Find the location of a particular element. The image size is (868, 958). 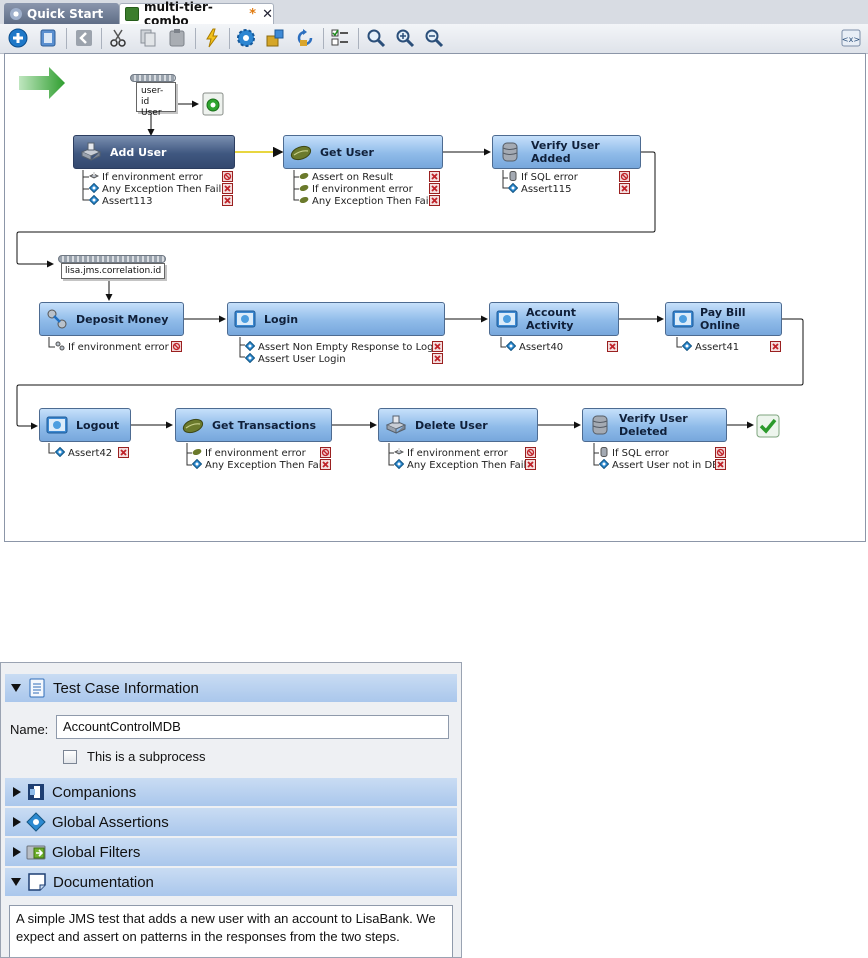

end-success-icon is located at coordinates (768, 426).